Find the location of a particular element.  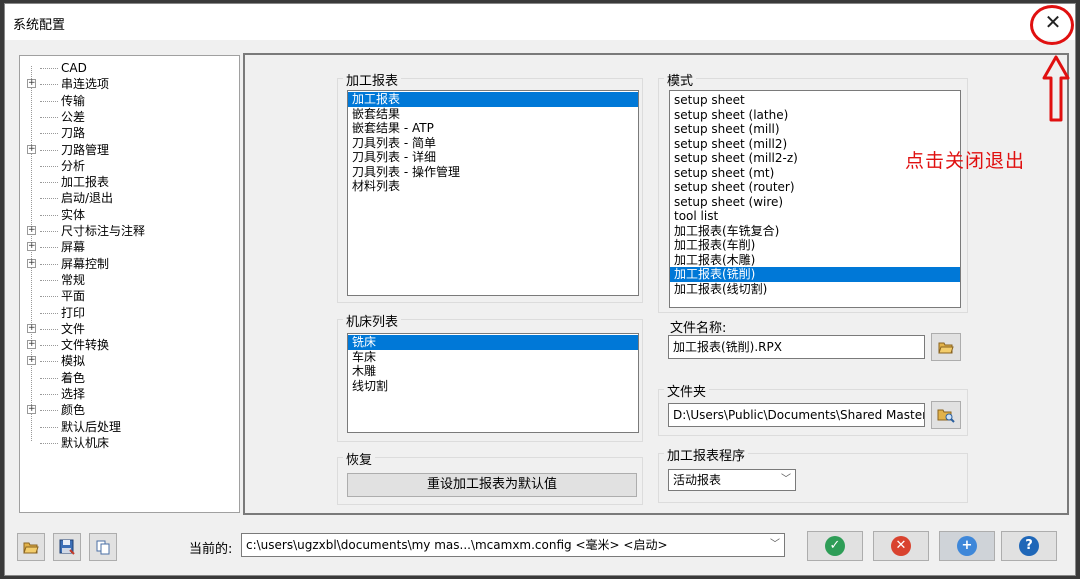

tree-item: 分析 is located at coordinates (130, 166).